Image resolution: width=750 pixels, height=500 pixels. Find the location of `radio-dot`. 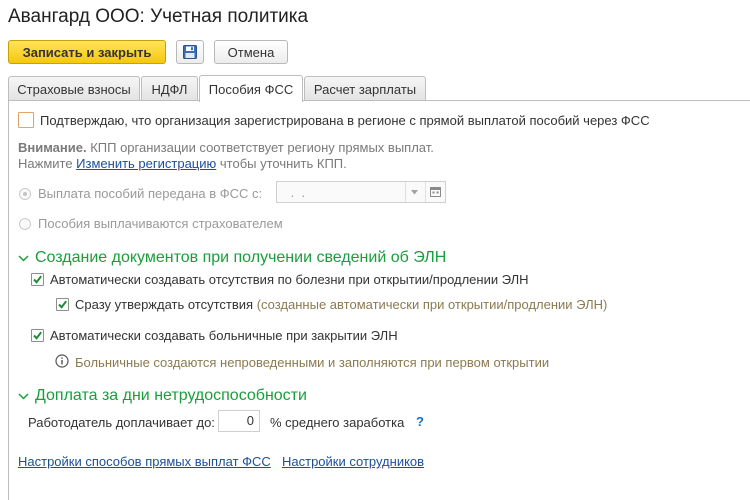

radio-dot is located at coordinates (25, 194).